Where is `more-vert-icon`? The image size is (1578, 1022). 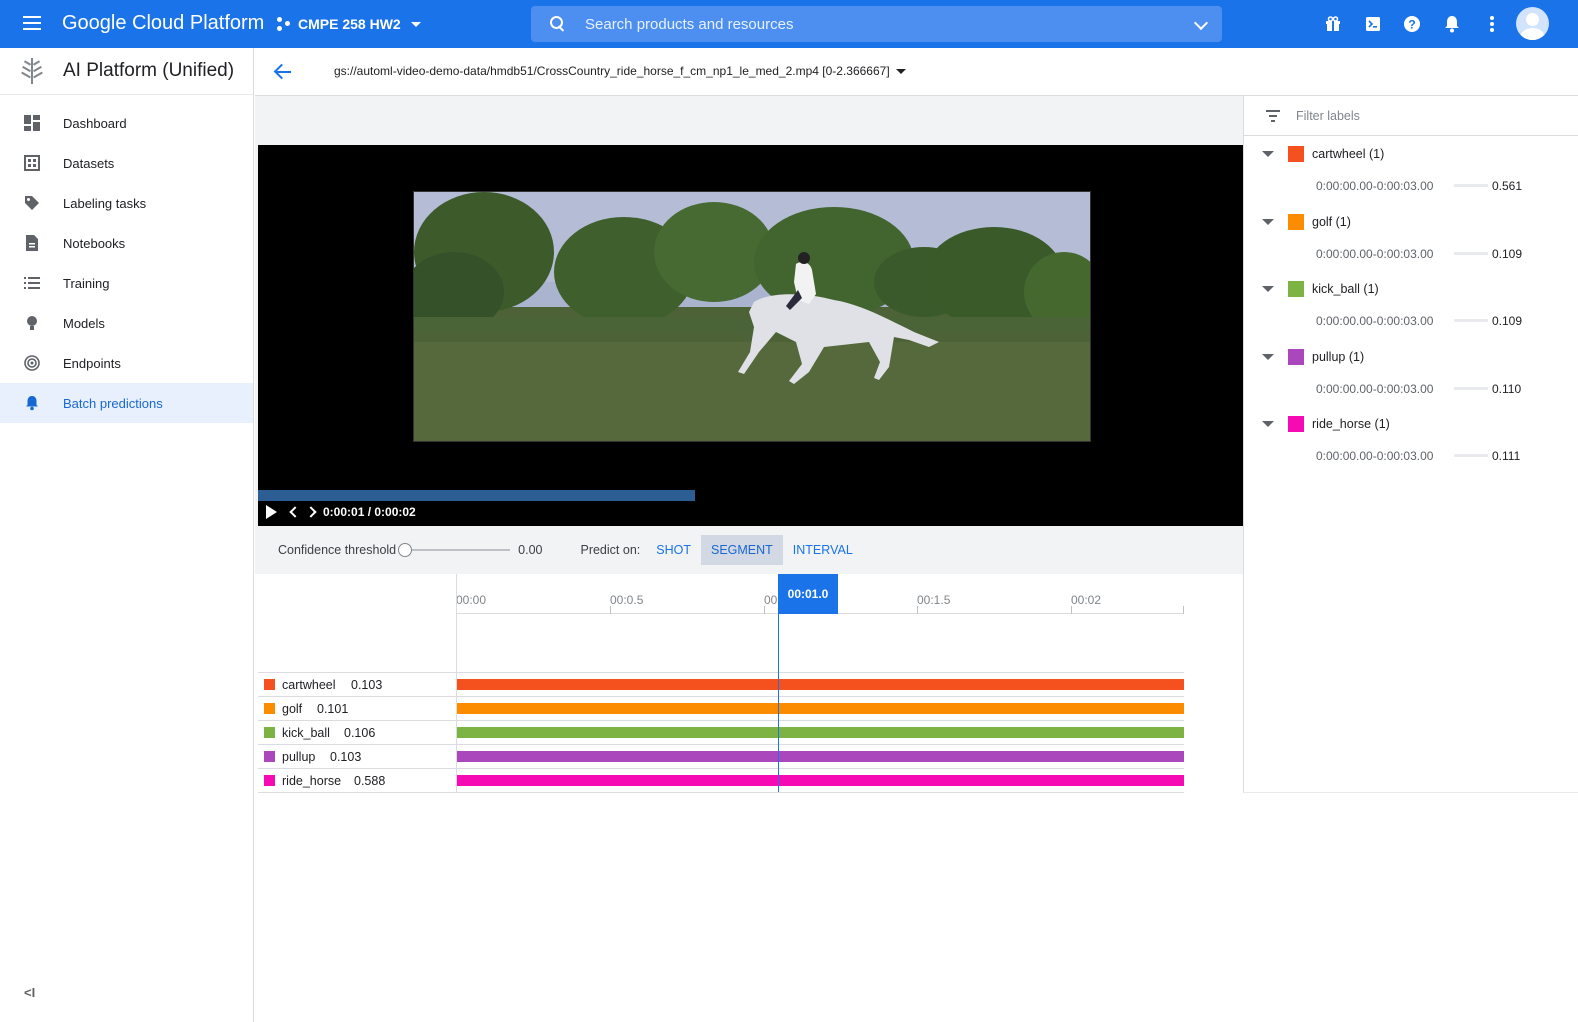 more-vert-icon is located at coordinates (1492, 24).